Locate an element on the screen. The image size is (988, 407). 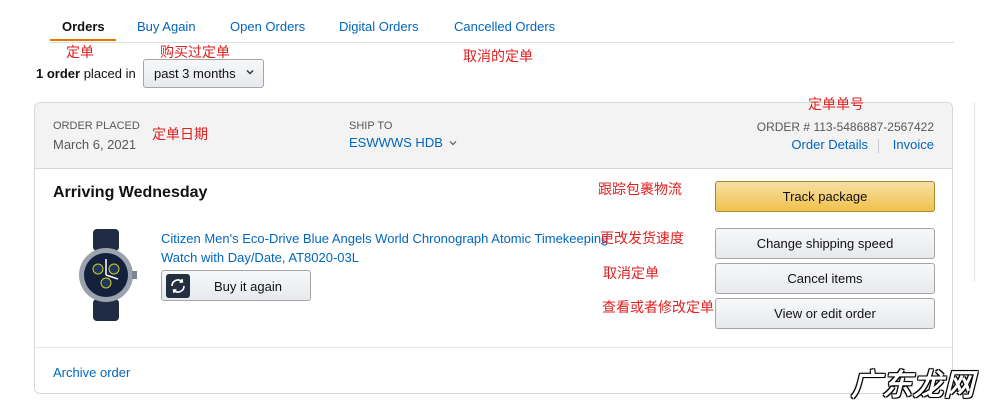
watermark: 广东龙网 is located at coordinates (913, 385).